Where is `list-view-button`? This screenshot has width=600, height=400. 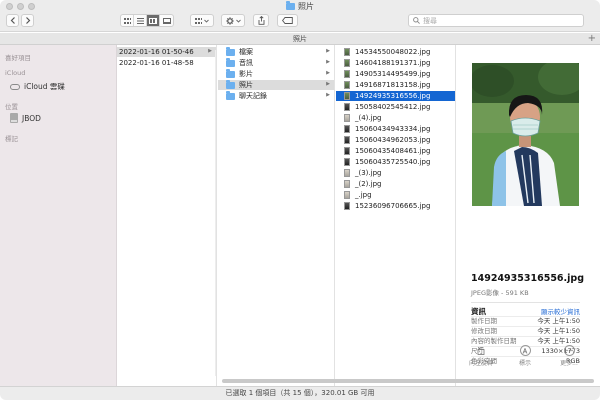
list-view-button is located at coordinates (140, 20).